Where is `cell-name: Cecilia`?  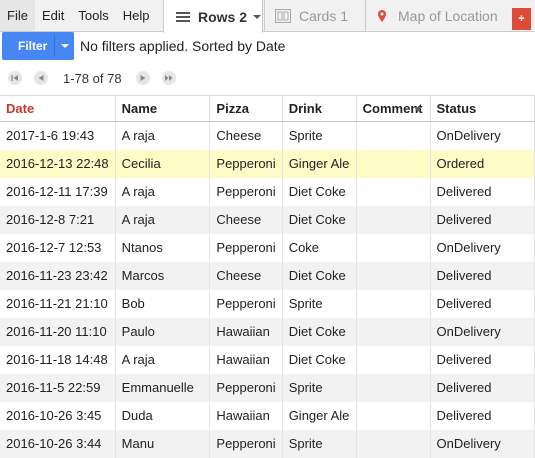
cell-name: Cecilia is located at coordinates (163, 163).